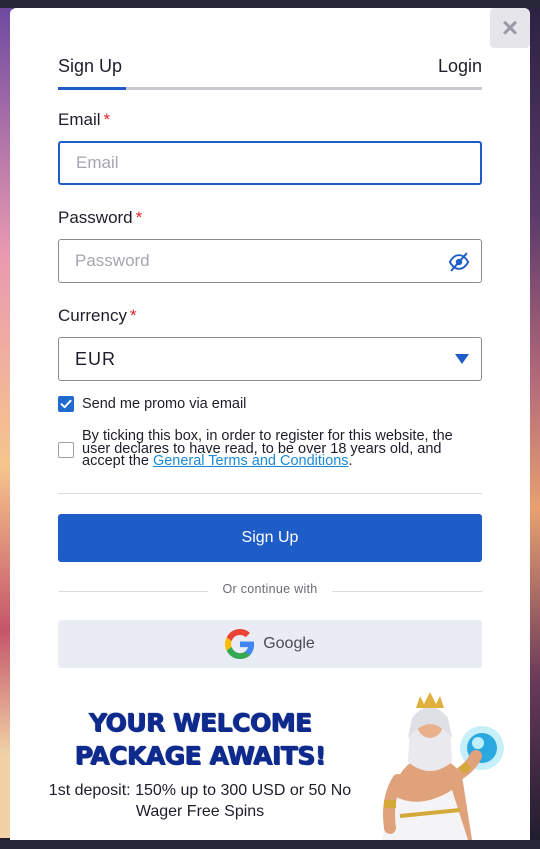  What do you see at coordinates (270, 538) in the screenshot?
I see `signup-button: Sign Up` at bounding box center [270, 538].